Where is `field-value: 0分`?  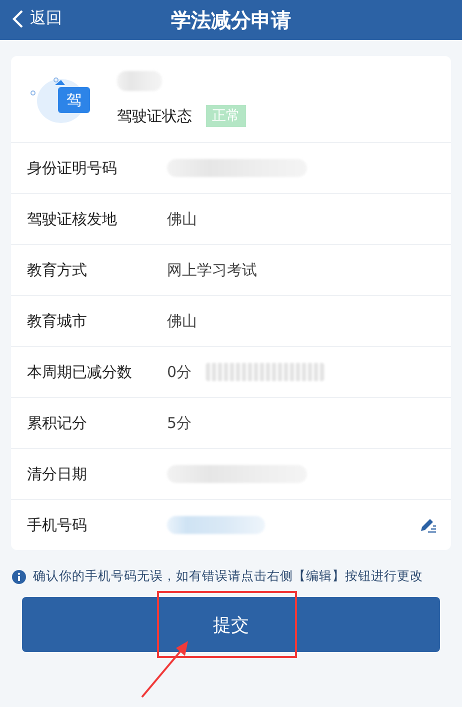 field-value: 0分 is located at coordinates (179, 372).